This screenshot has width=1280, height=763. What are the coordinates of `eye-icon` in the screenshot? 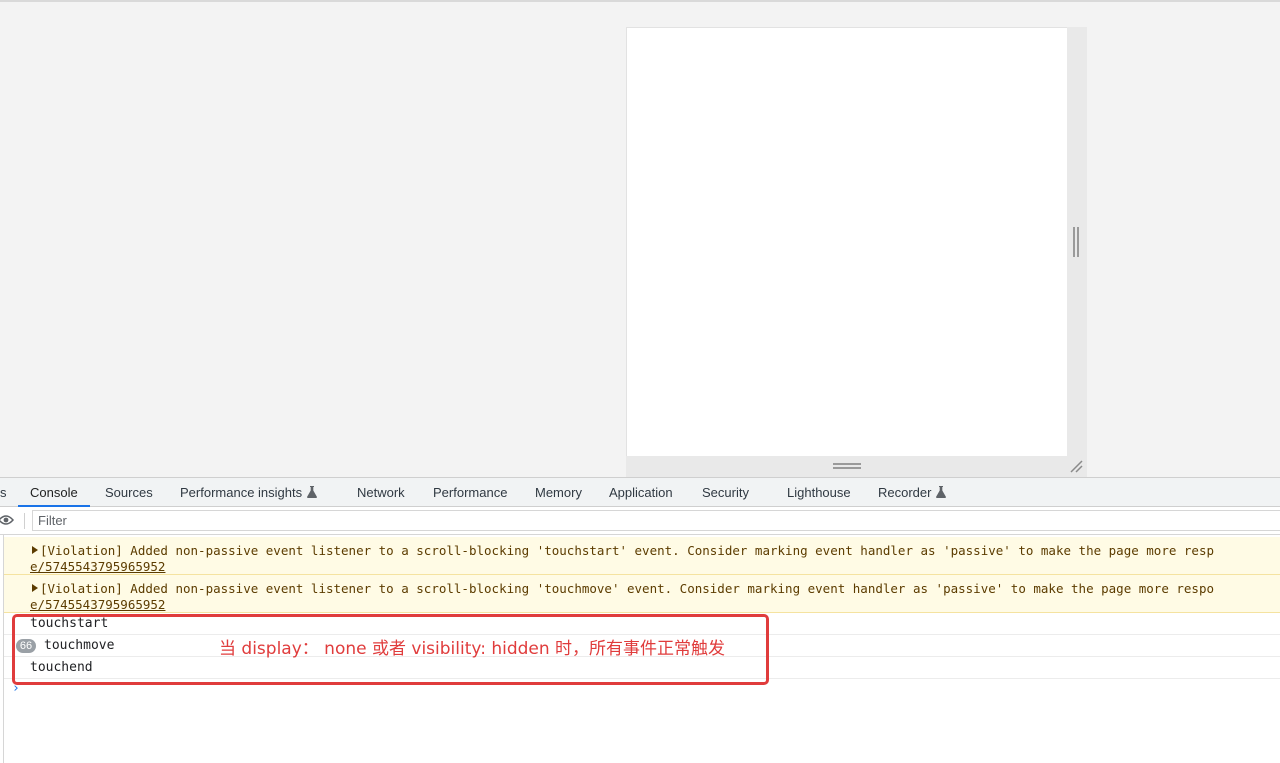 It's located at (7, 520).